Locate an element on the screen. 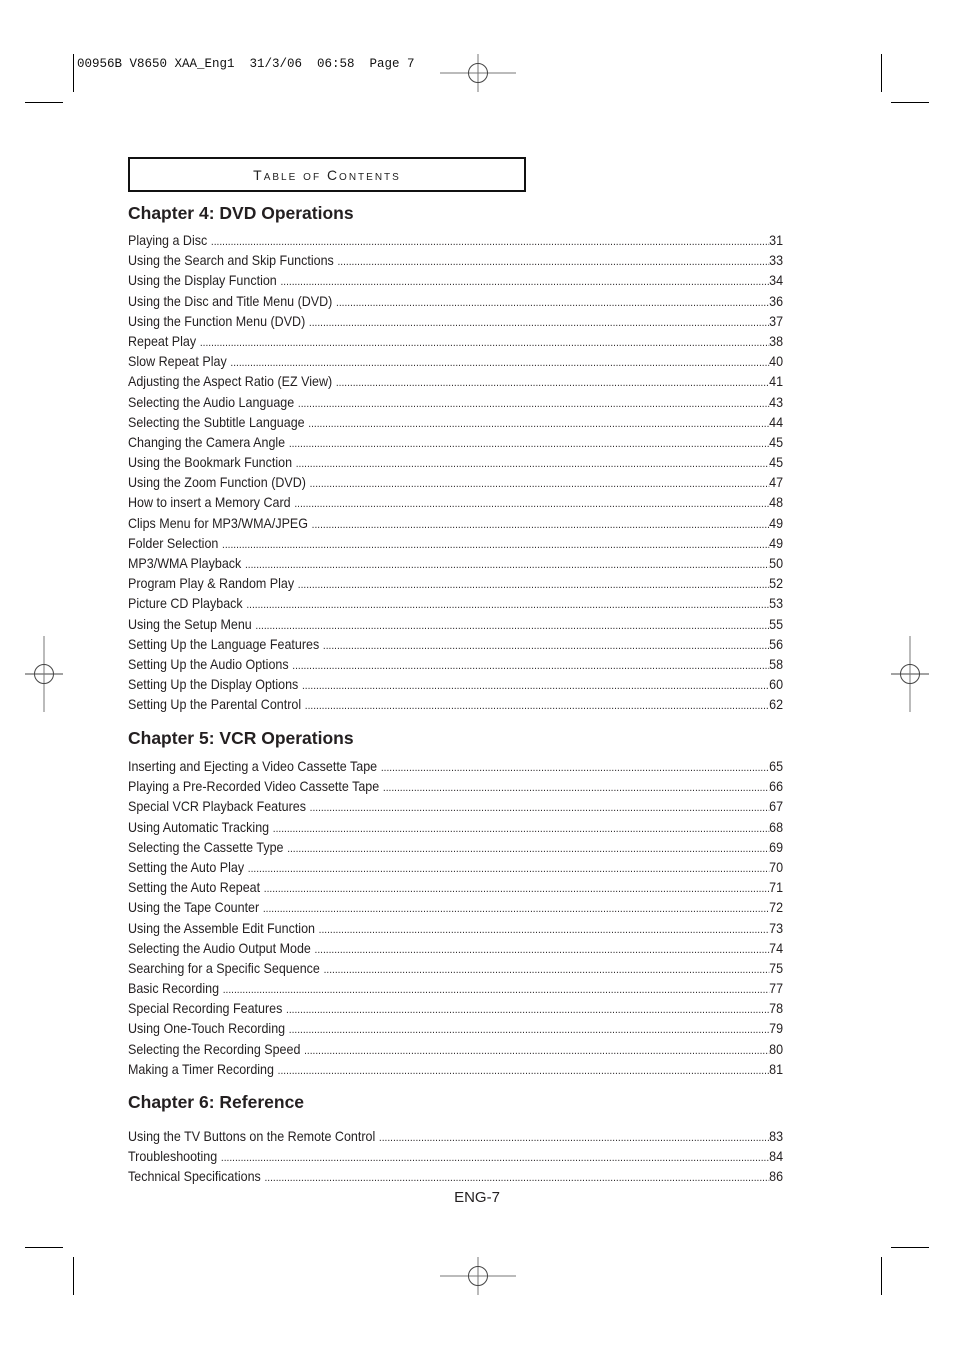  toc-entry: Selecting the Audio Output Mode 74 is located at coordinates (455, 949).